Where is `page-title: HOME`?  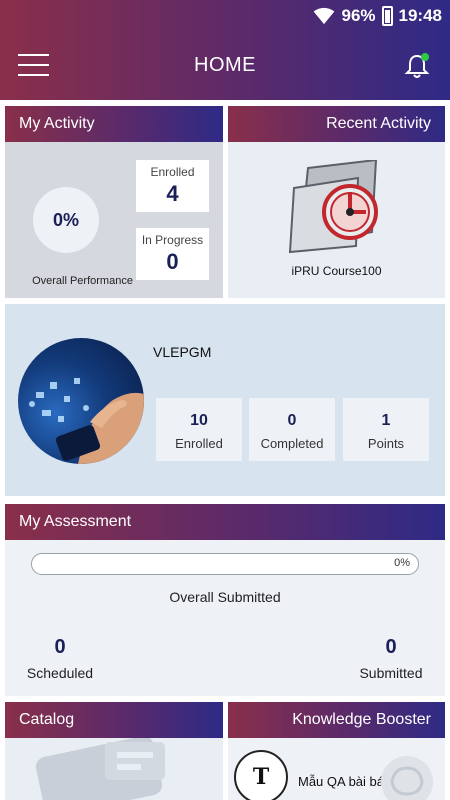 page-title: HOME is located at coordinates (225, 65).